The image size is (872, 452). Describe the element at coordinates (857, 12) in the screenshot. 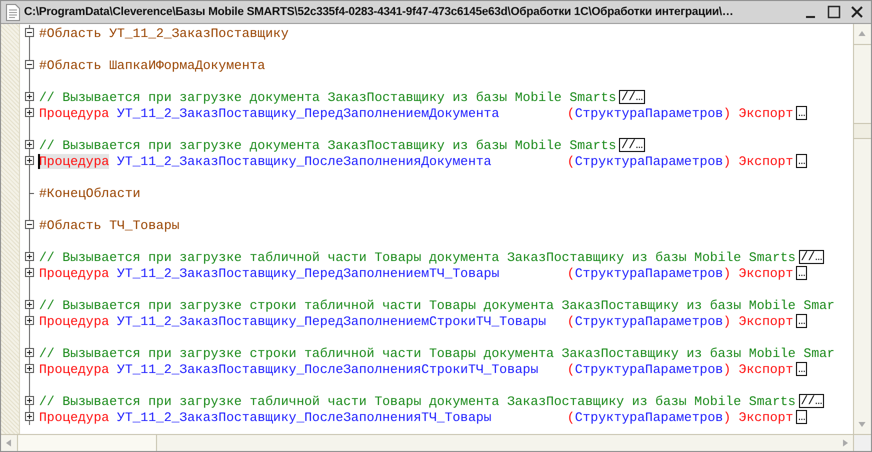

I see `close-icon` at that location.